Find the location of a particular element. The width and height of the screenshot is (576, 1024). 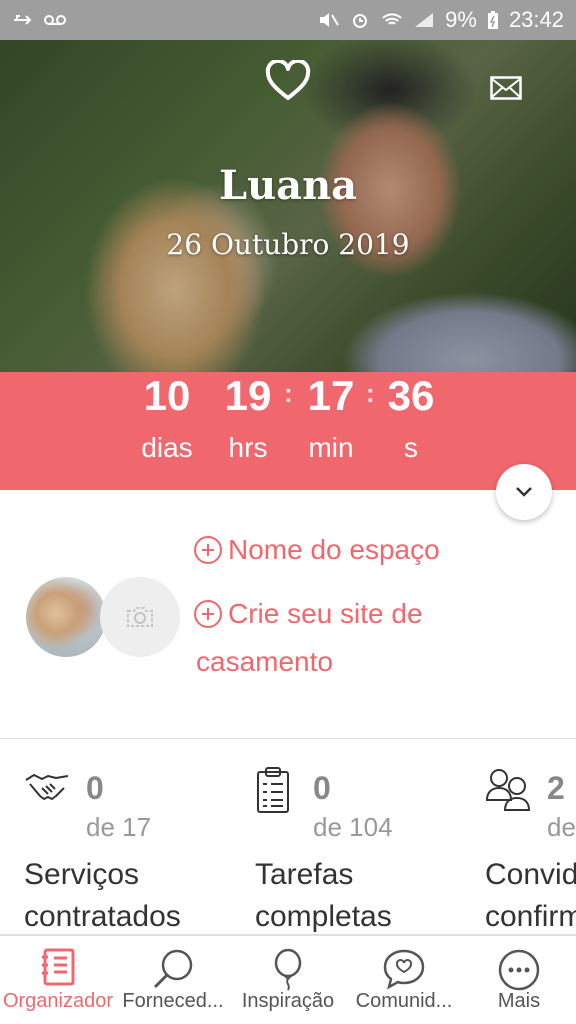

stat-label-line: Serviços is located at coordinates (82, 874).